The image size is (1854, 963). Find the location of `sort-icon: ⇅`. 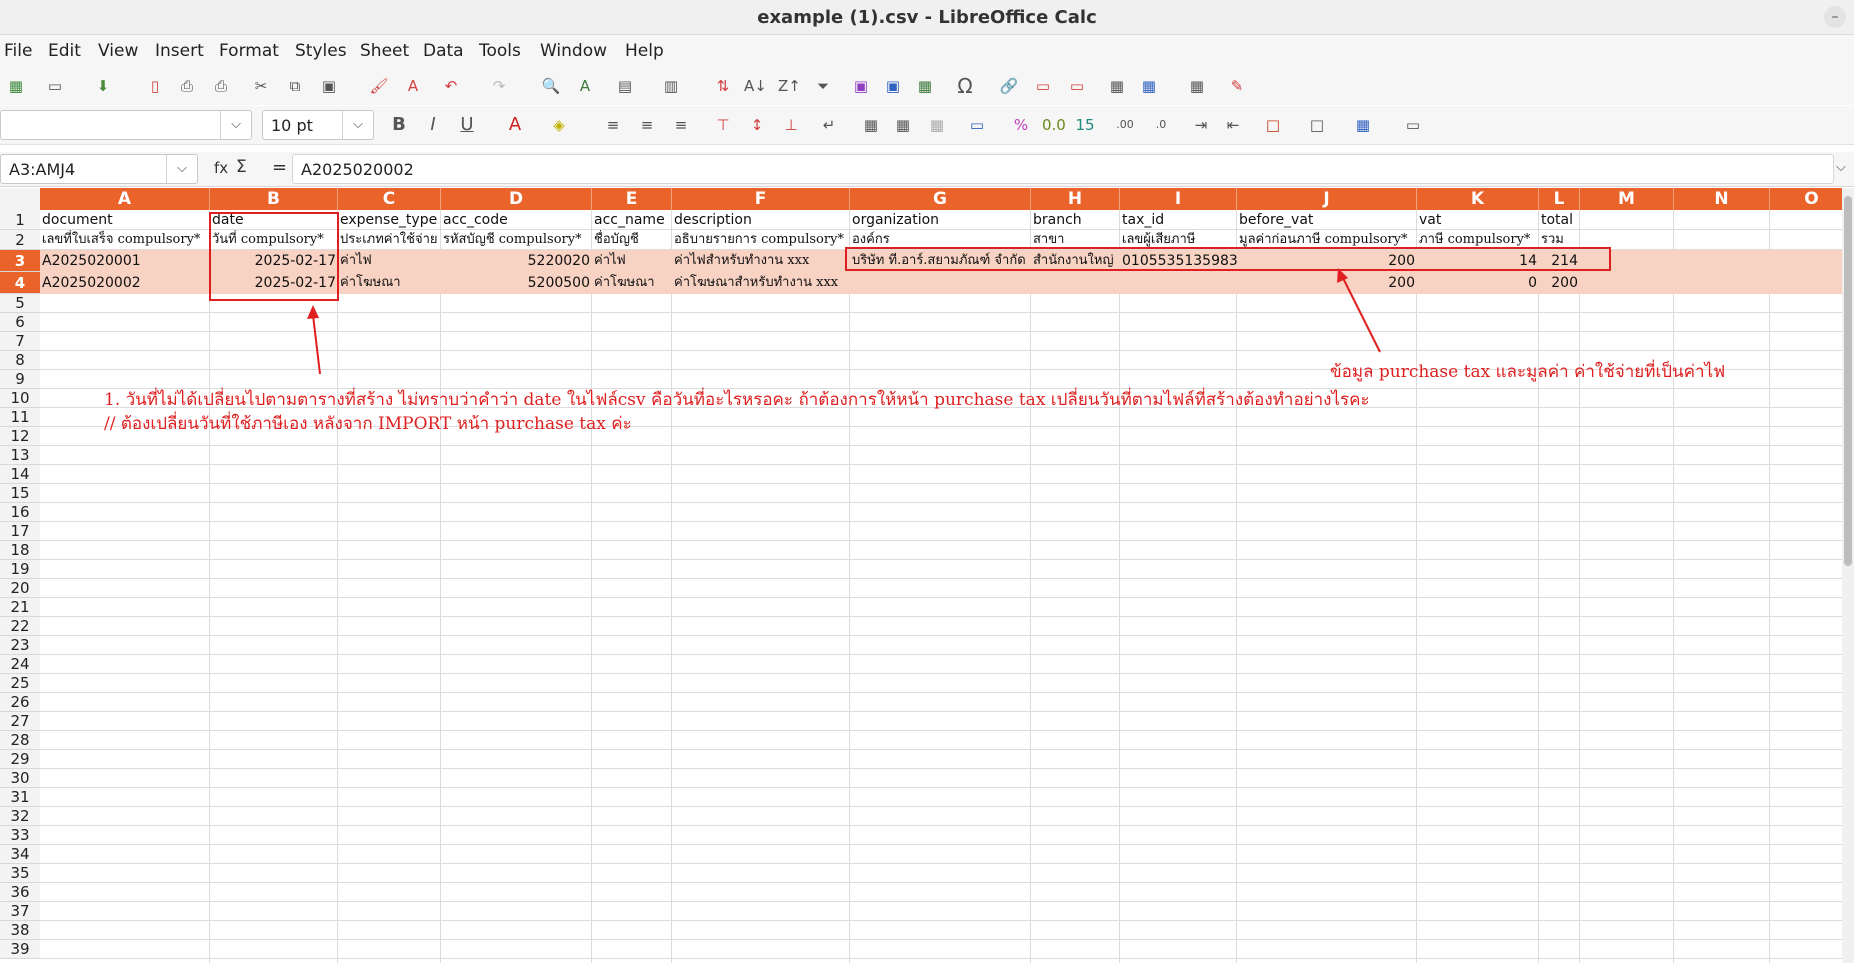

sort-icon: ⇅ is located at coordinates (723, 86).